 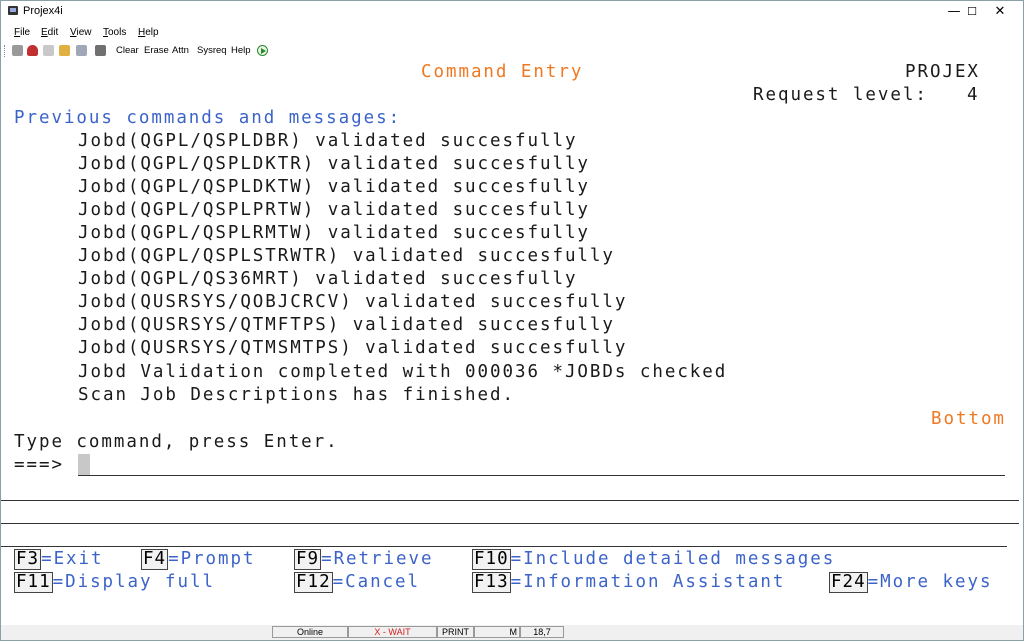 I want to click on status-bar: Online X - WAIT PRINT M 18,7, so click(x=512, y=632).